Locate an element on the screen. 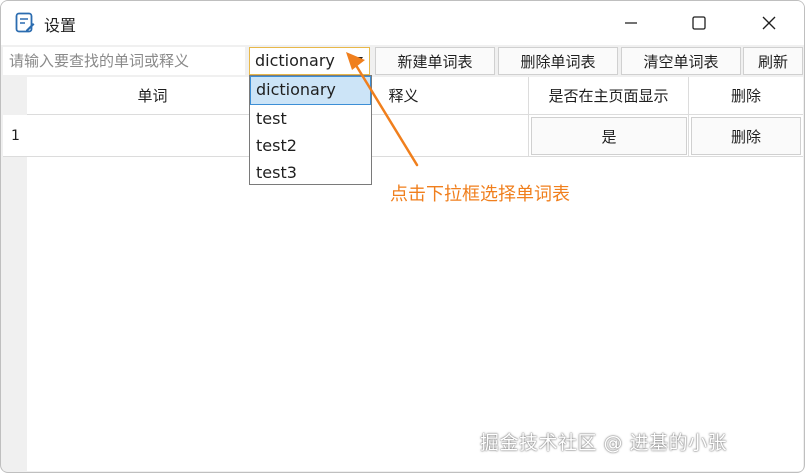 This screenshot has height=473, width=805. annotation-text: 点击下拉框选择单词表 is located at coordinates (480, 194).